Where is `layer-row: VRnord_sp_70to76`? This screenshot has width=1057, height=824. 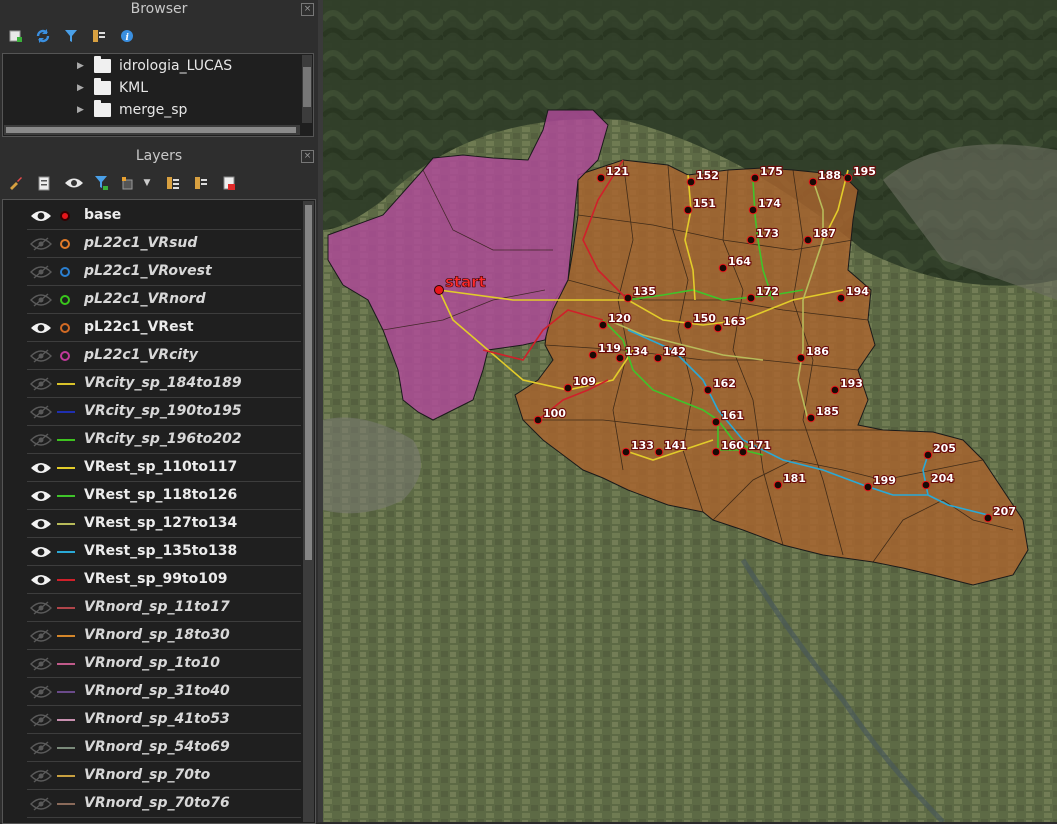
layer-row: VRnord_sp_70to76 is located at coordinates (152, 804).